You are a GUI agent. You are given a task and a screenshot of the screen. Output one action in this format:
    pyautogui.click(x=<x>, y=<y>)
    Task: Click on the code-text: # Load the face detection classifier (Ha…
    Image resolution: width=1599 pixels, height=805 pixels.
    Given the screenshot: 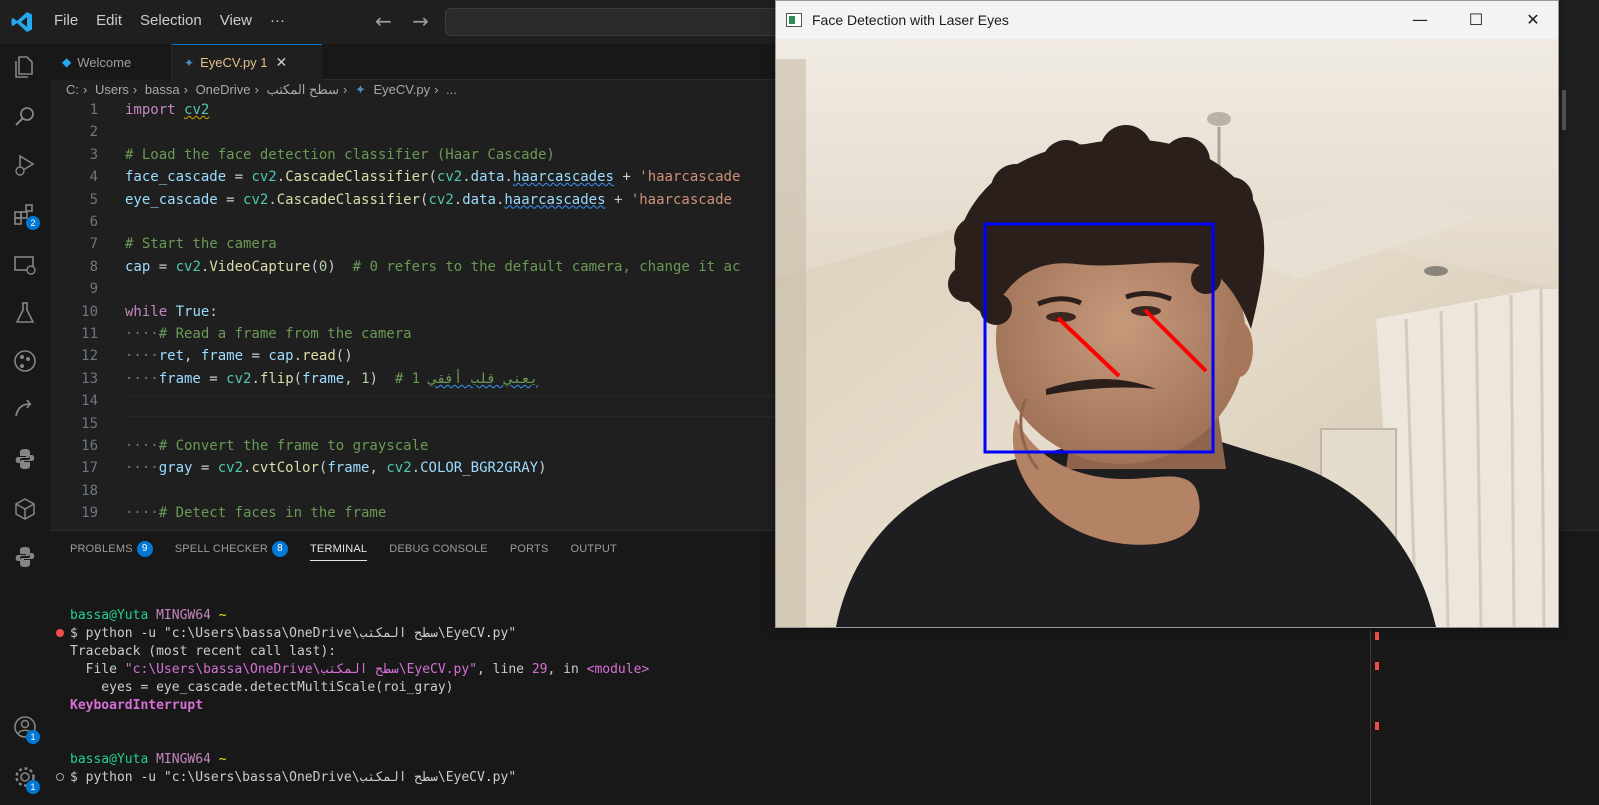 What is the action you would take?
    pyautogui.click(x=340, y=154)
    